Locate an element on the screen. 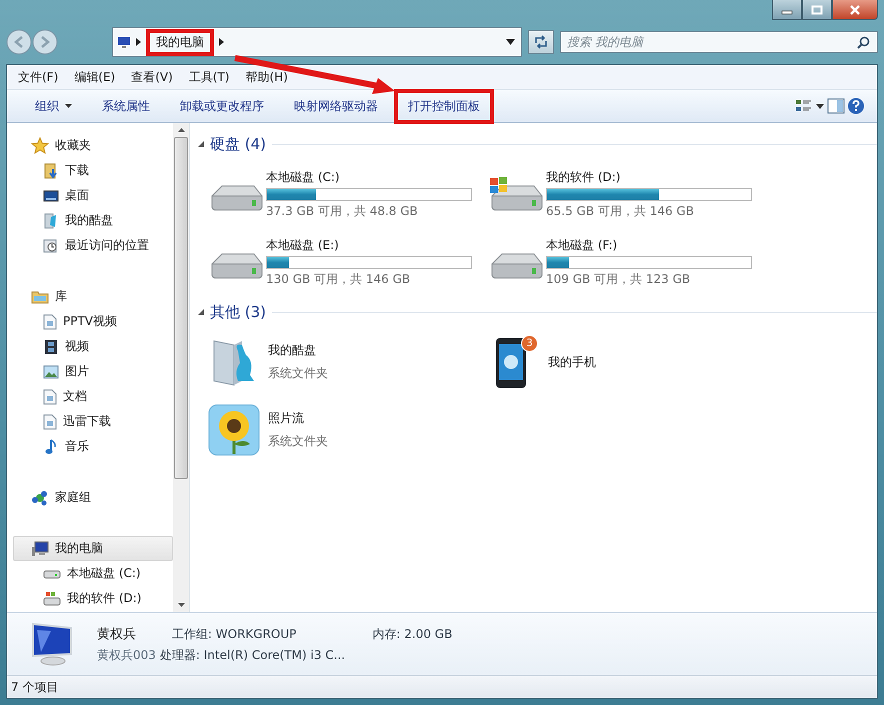  preview-pane-icon is located at coordinates (836, 106).